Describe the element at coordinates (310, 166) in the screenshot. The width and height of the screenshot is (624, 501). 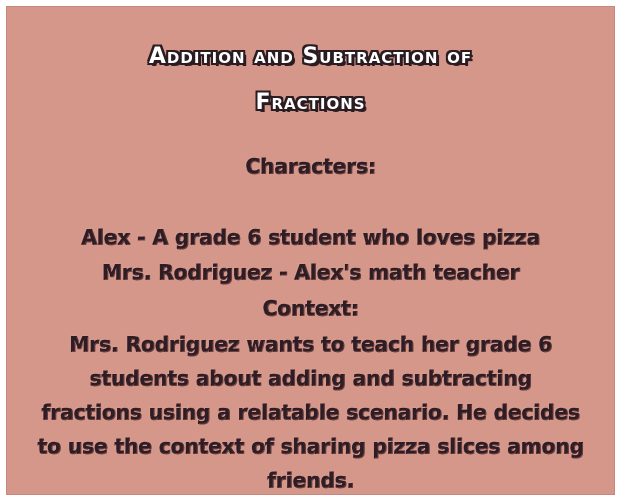
I see `characters-heading: Characters:` at that location.